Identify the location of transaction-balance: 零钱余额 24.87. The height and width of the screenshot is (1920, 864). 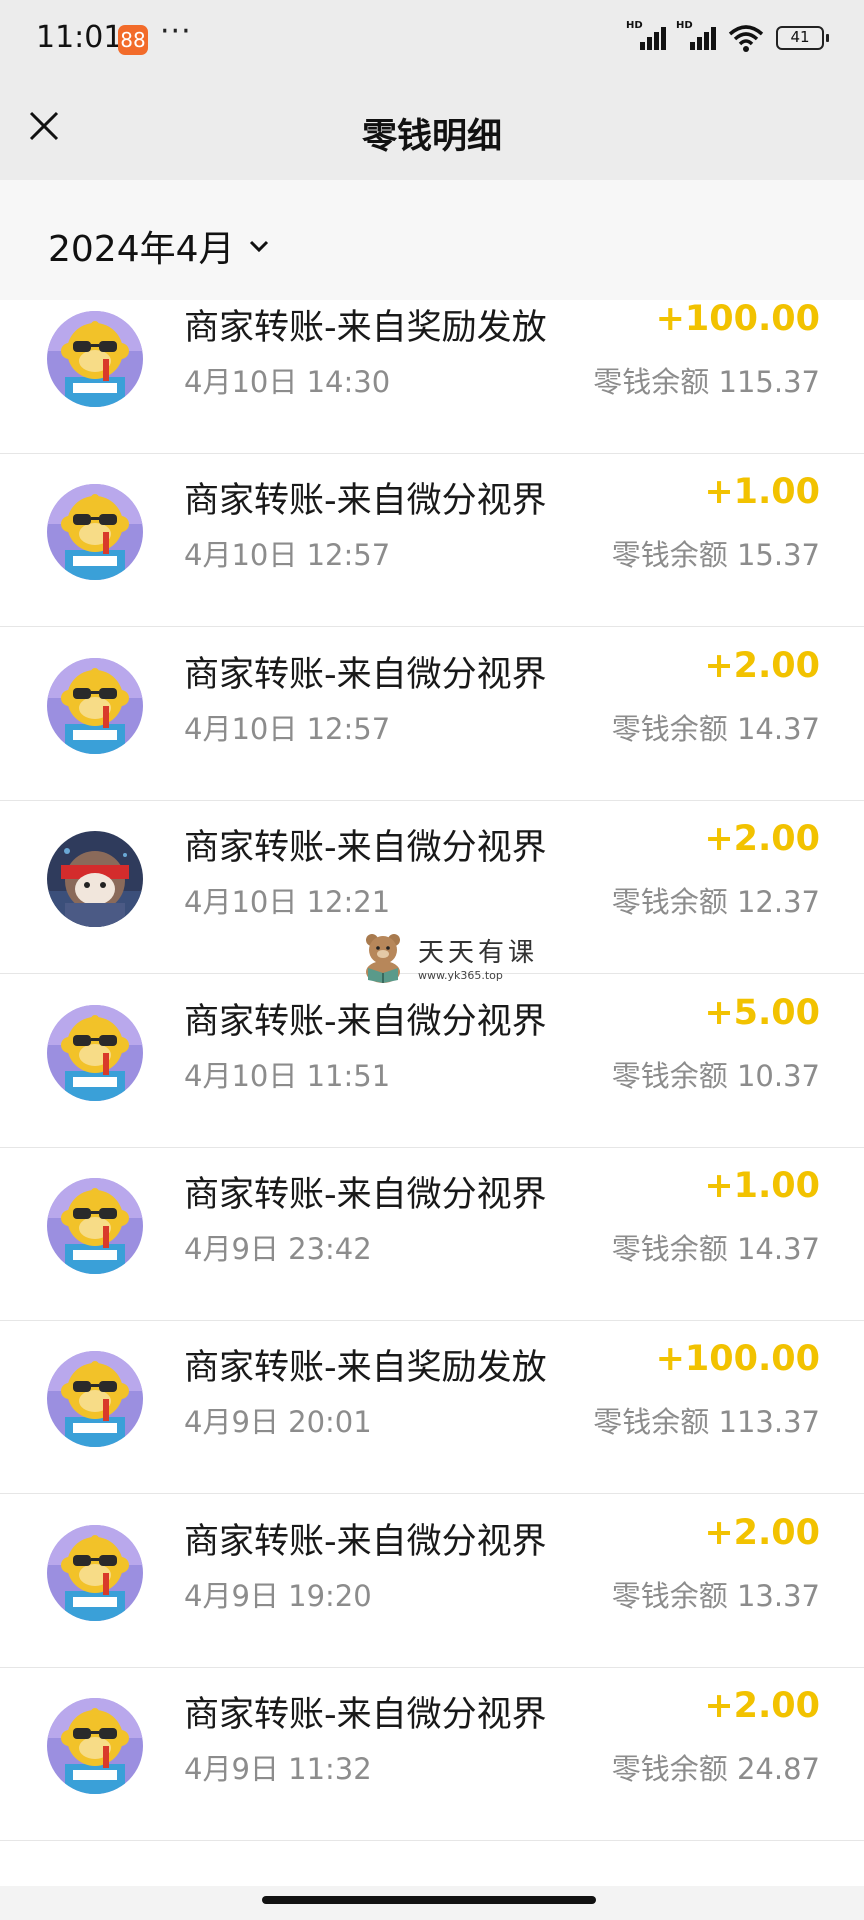
(715, 1769).